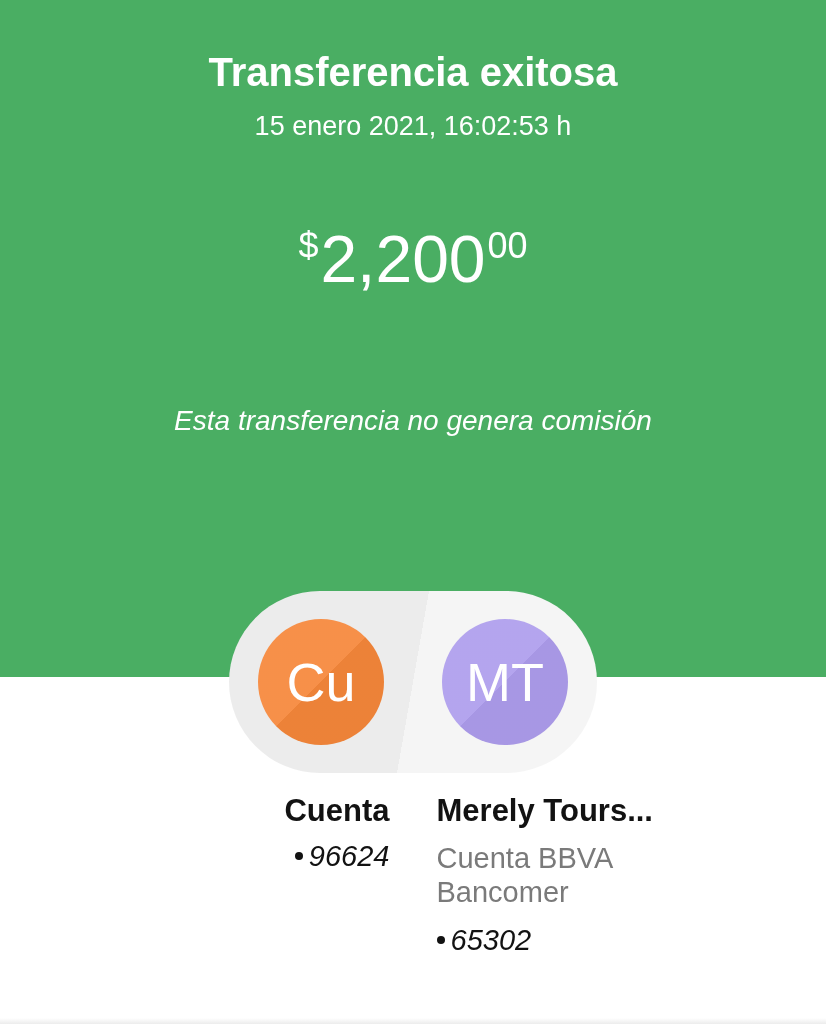 This screenshot has width=826, height=1024. I want to click on account-number: 96624, so click(342, 856).